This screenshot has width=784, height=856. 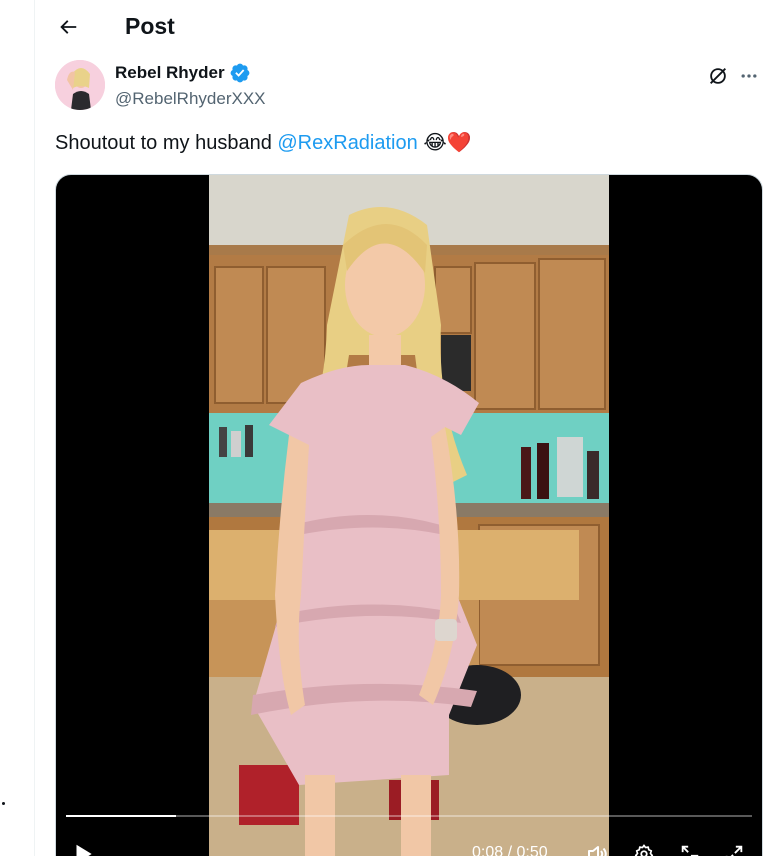 I want to click on fullscreen-icon, so click(x=734, y=850).